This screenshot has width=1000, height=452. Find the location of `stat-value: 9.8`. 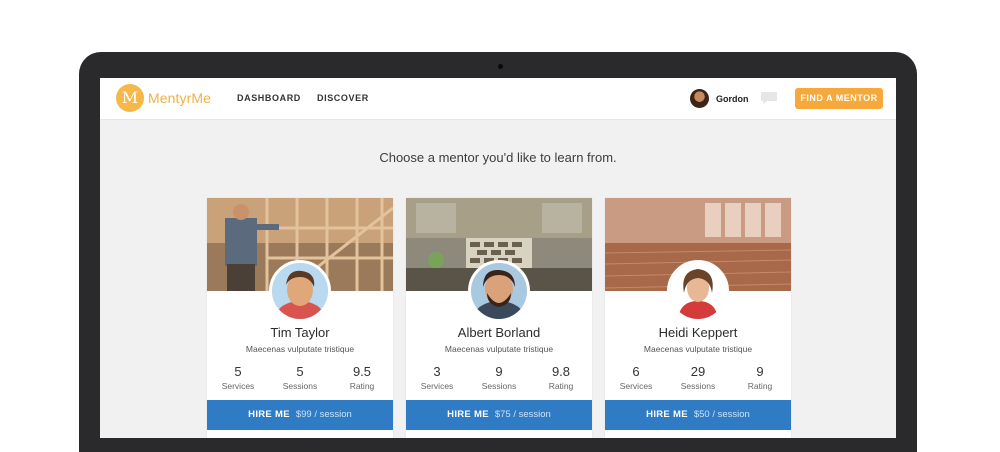

stat-value: 9.8 is located at coordinates (561, 371).